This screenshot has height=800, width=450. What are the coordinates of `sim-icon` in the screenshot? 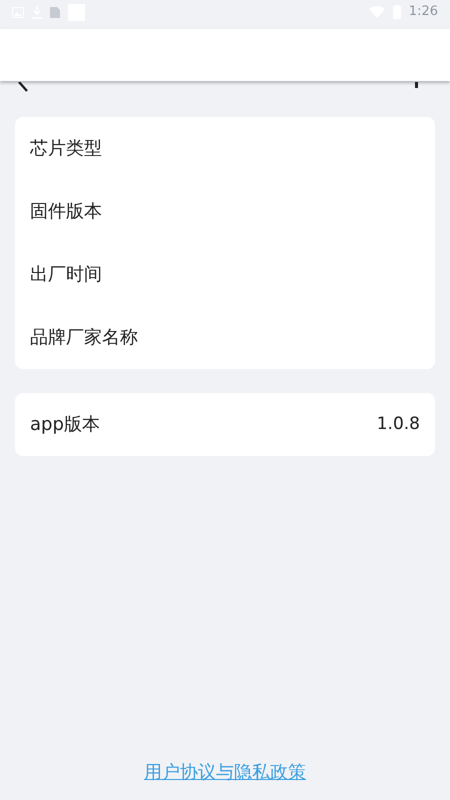 It's located at (55, 12).